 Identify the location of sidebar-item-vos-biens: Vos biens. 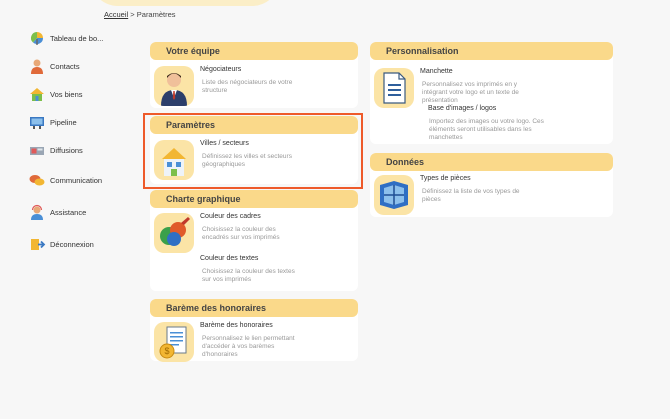
(83, 94).